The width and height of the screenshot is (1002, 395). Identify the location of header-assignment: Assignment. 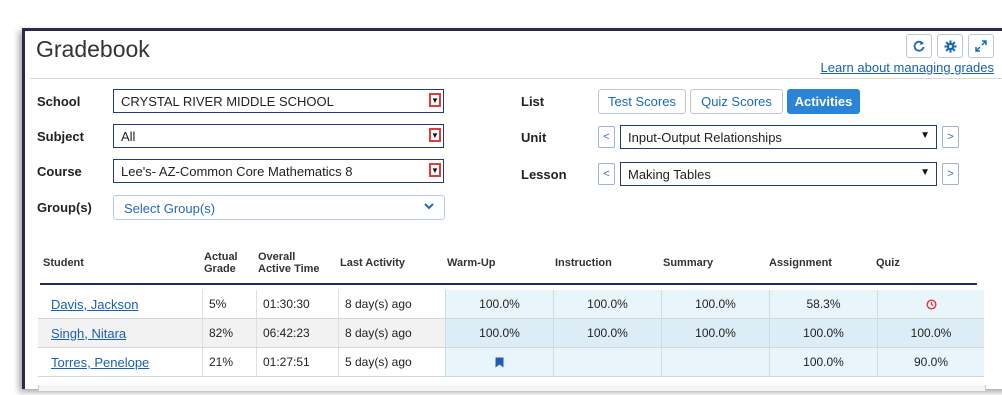
(800, 263).